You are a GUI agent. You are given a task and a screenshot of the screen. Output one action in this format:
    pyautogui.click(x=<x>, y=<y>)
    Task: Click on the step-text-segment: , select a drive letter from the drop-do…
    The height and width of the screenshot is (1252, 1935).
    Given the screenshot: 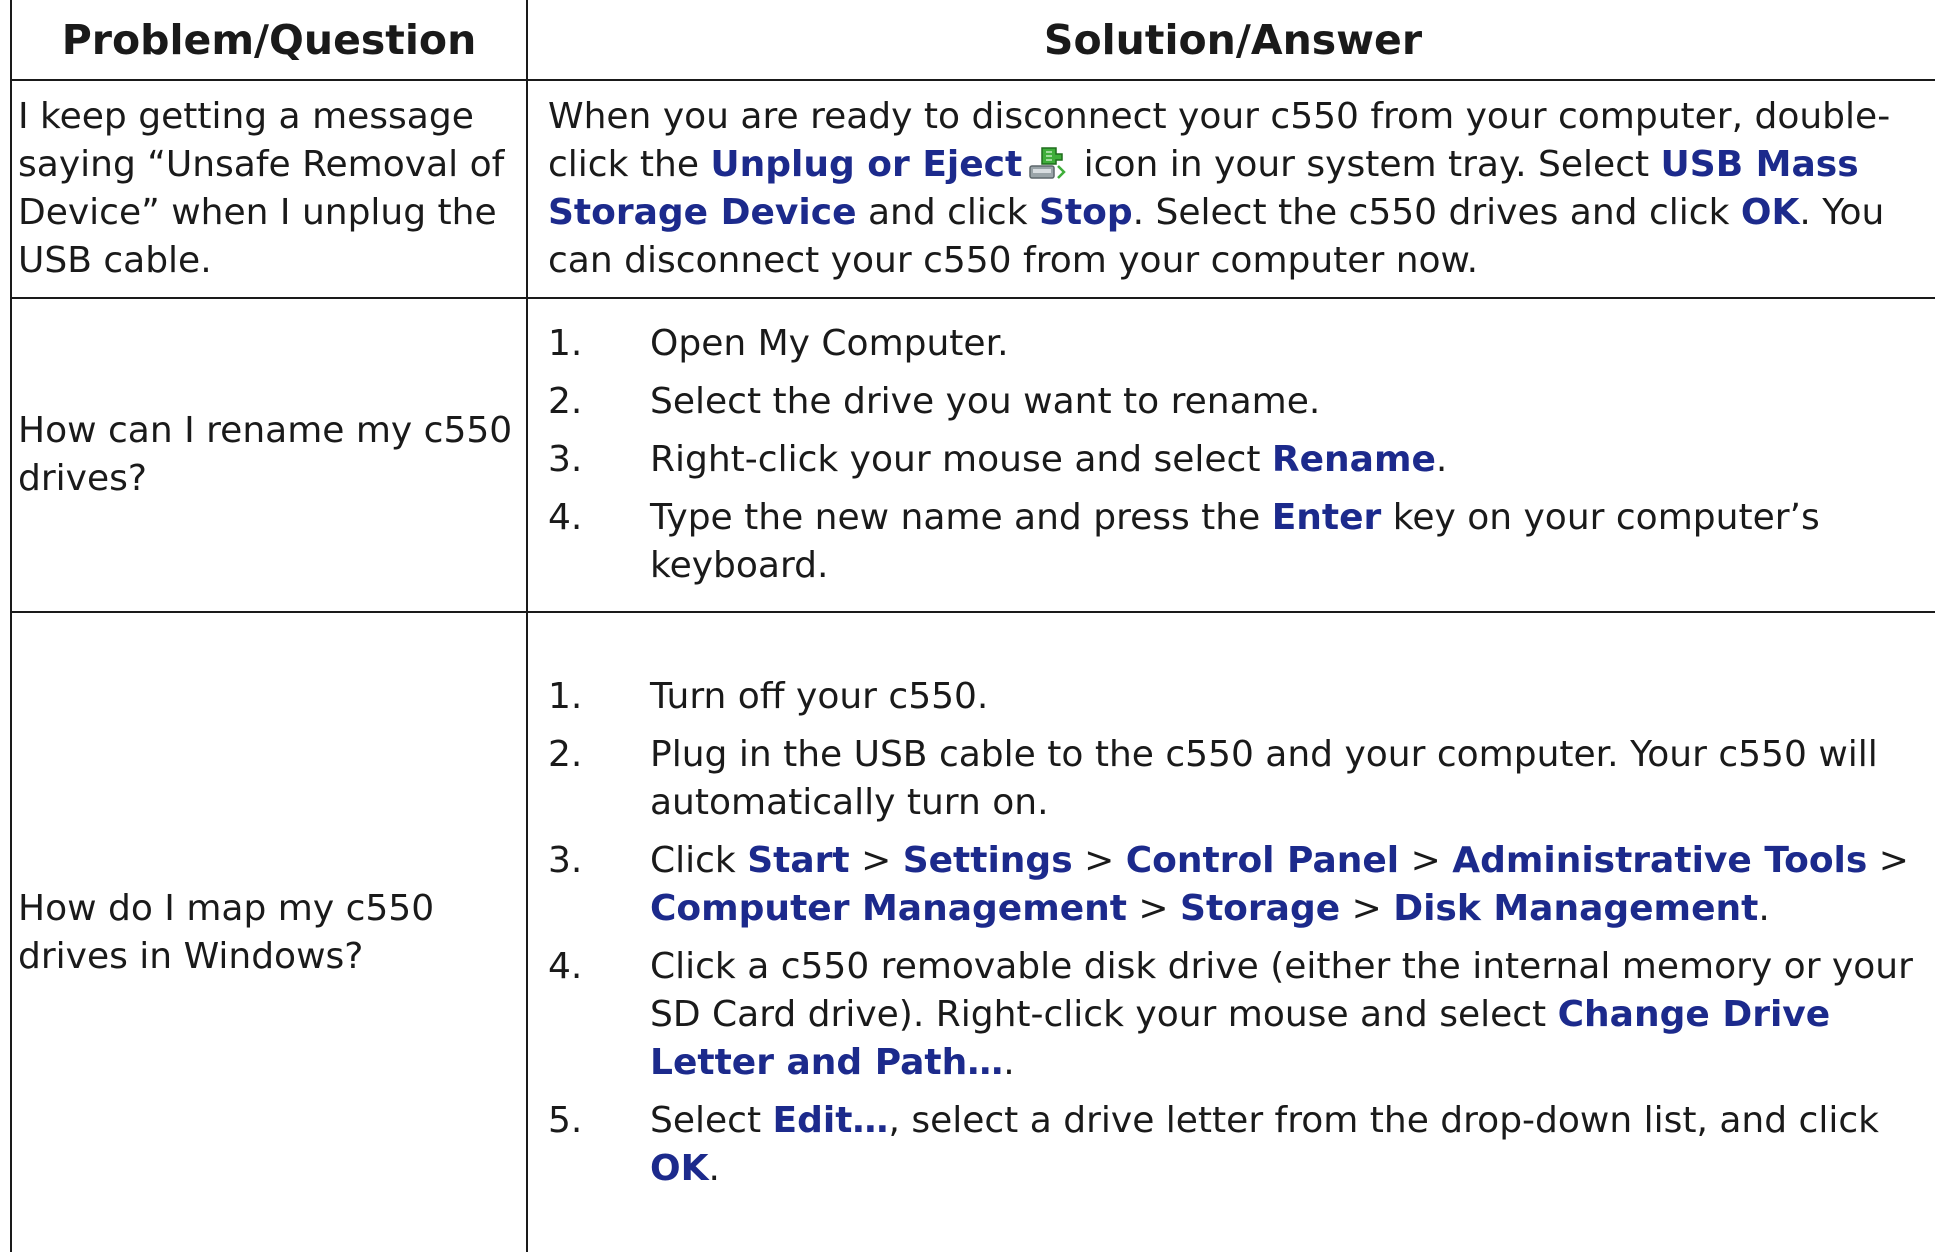 What is the action you would take?
    pyautogui.click(x=1383, y=1120)
    